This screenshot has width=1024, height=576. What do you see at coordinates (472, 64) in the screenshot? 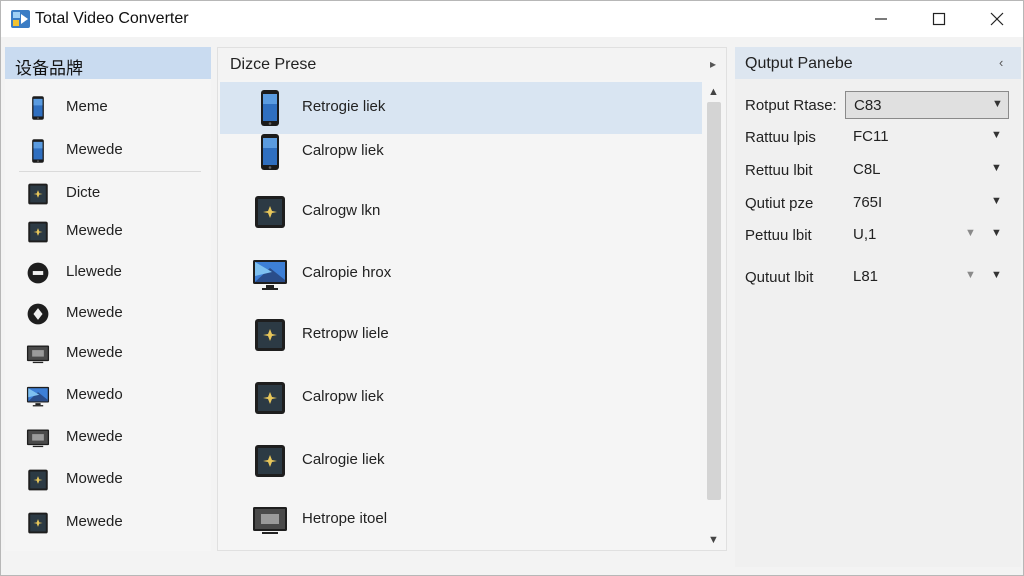
I see `device-preset-header: Dizce Prese ▸` at bounding box center [472, 64].